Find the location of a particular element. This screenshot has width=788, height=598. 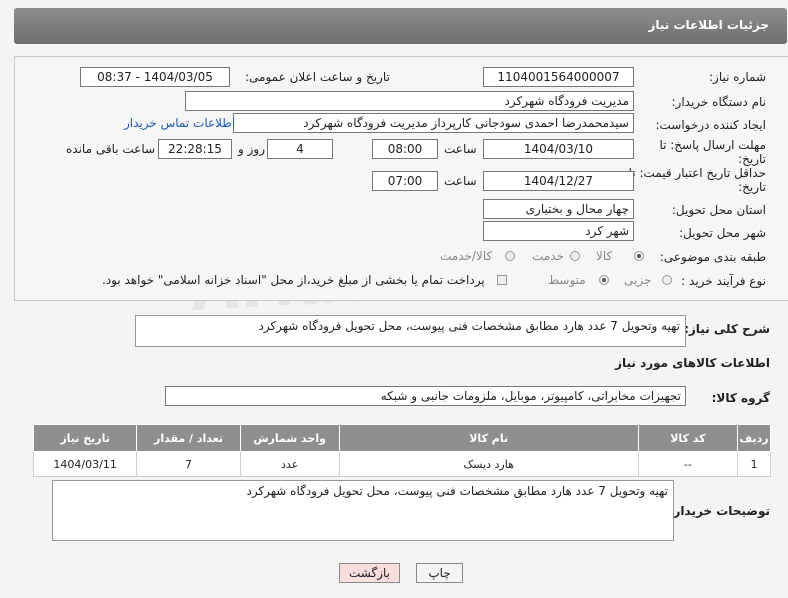

back-button: بازگشت is located at coordinates (369, 573).